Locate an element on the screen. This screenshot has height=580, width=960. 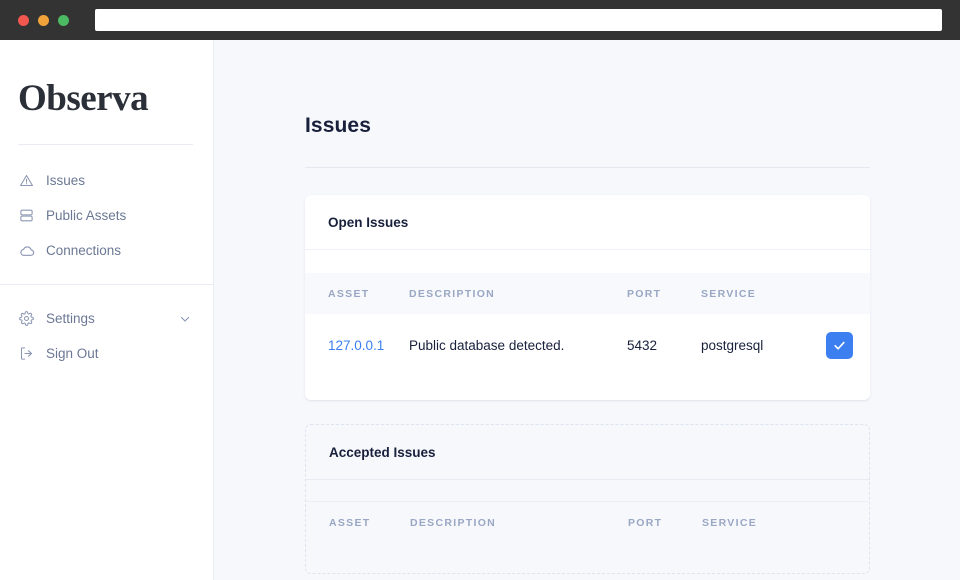
sidebar-secondary-nav: Settings Sign Out is located at coordinates (106, 328).